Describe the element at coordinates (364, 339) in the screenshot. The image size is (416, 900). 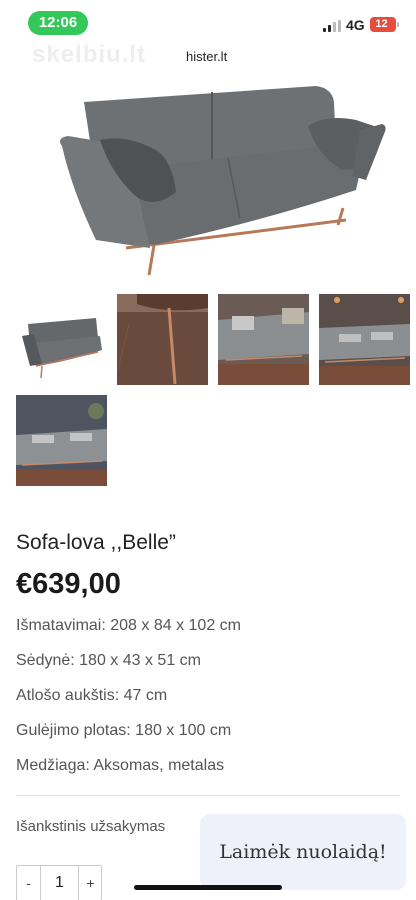
I see `thumbnail-room-side` at that location.